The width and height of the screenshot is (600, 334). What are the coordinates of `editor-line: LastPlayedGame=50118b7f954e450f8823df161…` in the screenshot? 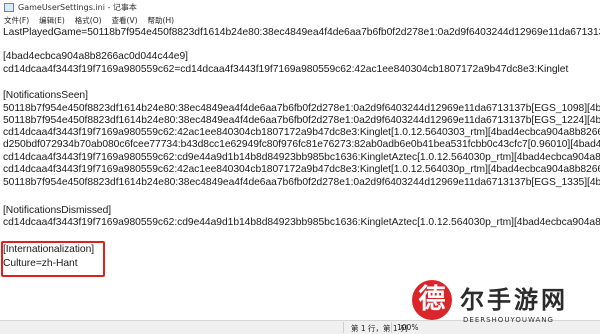 It's located at (301, 32).